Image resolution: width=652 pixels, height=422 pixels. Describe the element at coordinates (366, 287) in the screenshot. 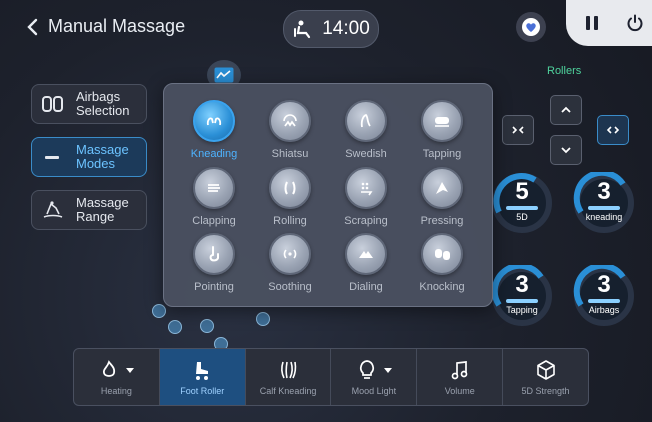

I see `mode-label: Dialing` at that location.